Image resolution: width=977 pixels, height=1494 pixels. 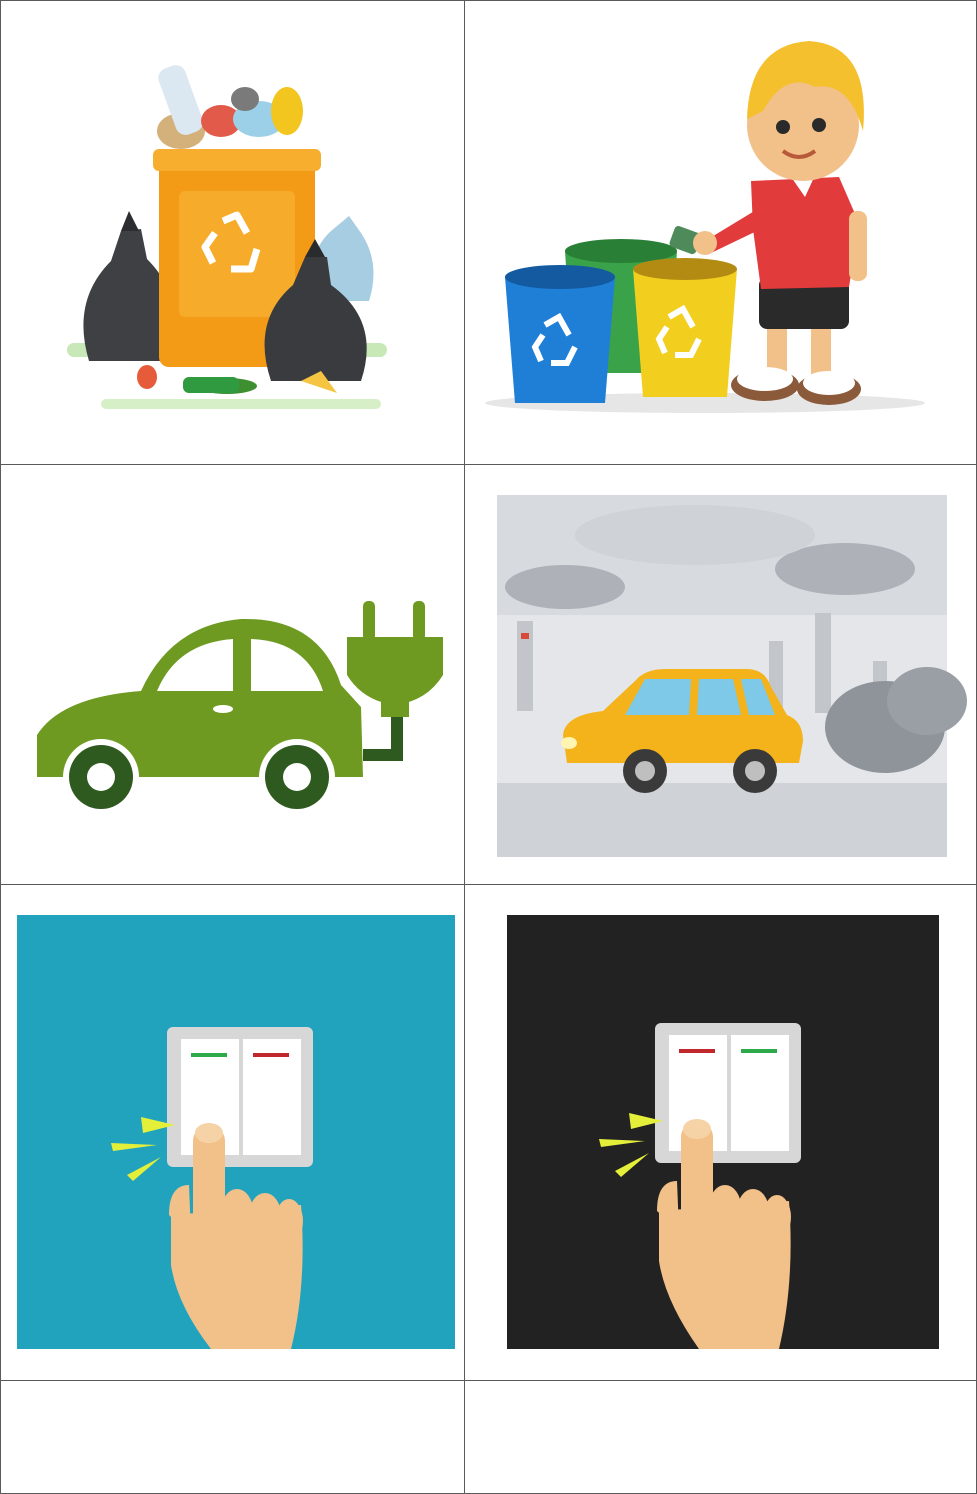 What do you see at coordinates (705, 227) in the screenshot?
I see `boy-recycling-icon` at bounding box center [705, 227].